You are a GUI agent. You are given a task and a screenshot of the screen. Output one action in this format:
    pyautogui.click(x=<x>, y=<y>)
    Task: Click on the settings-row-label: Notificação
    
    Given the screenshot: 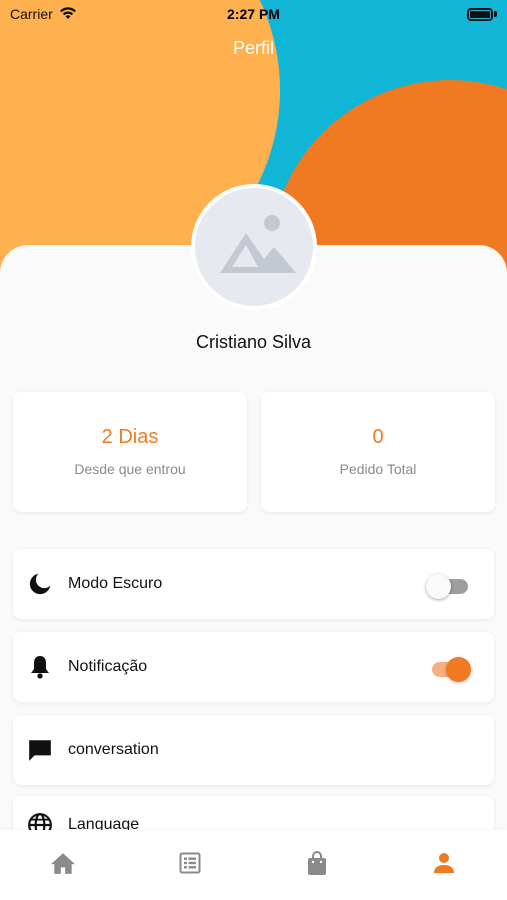 What is the action you would take?
    pyautogui.click(x=108, y=666)
    